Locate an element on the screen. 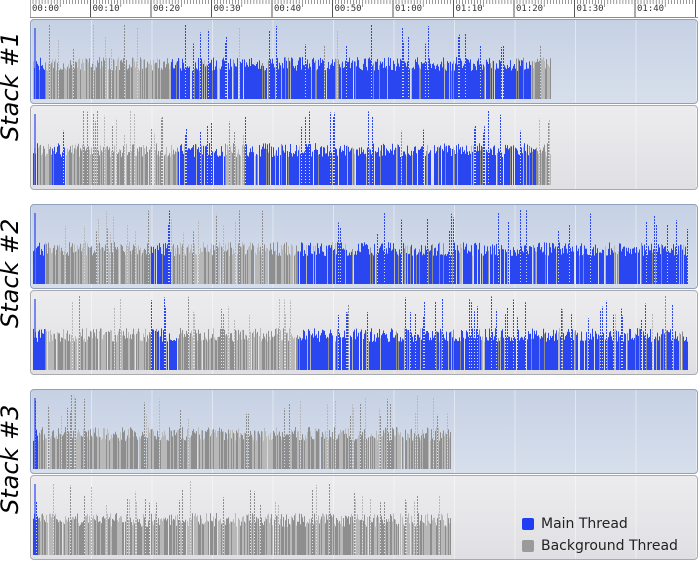  ruler-tick-label: 01:10 is located at coordinates (469, 9).